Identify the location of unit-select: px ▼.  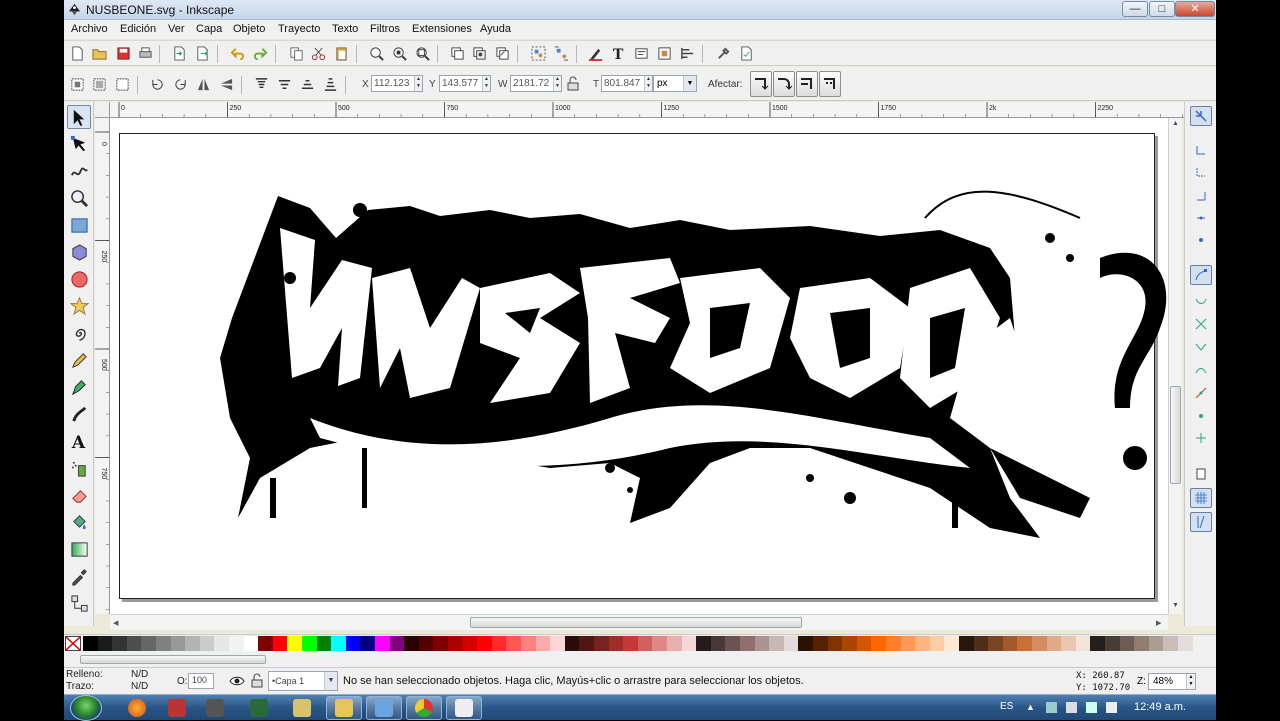
(675, 83).